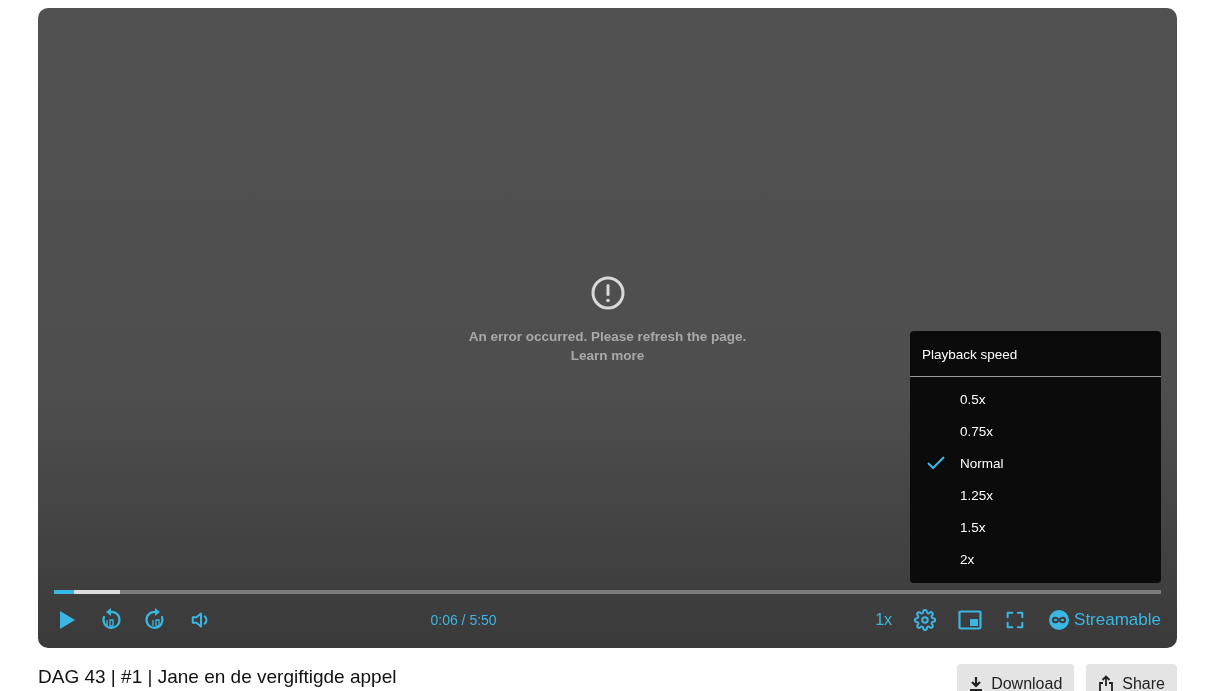  Describe the element at coordinates (463, 620) in the screenshot. I see `time-display: 0:06 / 5:50` at that location.